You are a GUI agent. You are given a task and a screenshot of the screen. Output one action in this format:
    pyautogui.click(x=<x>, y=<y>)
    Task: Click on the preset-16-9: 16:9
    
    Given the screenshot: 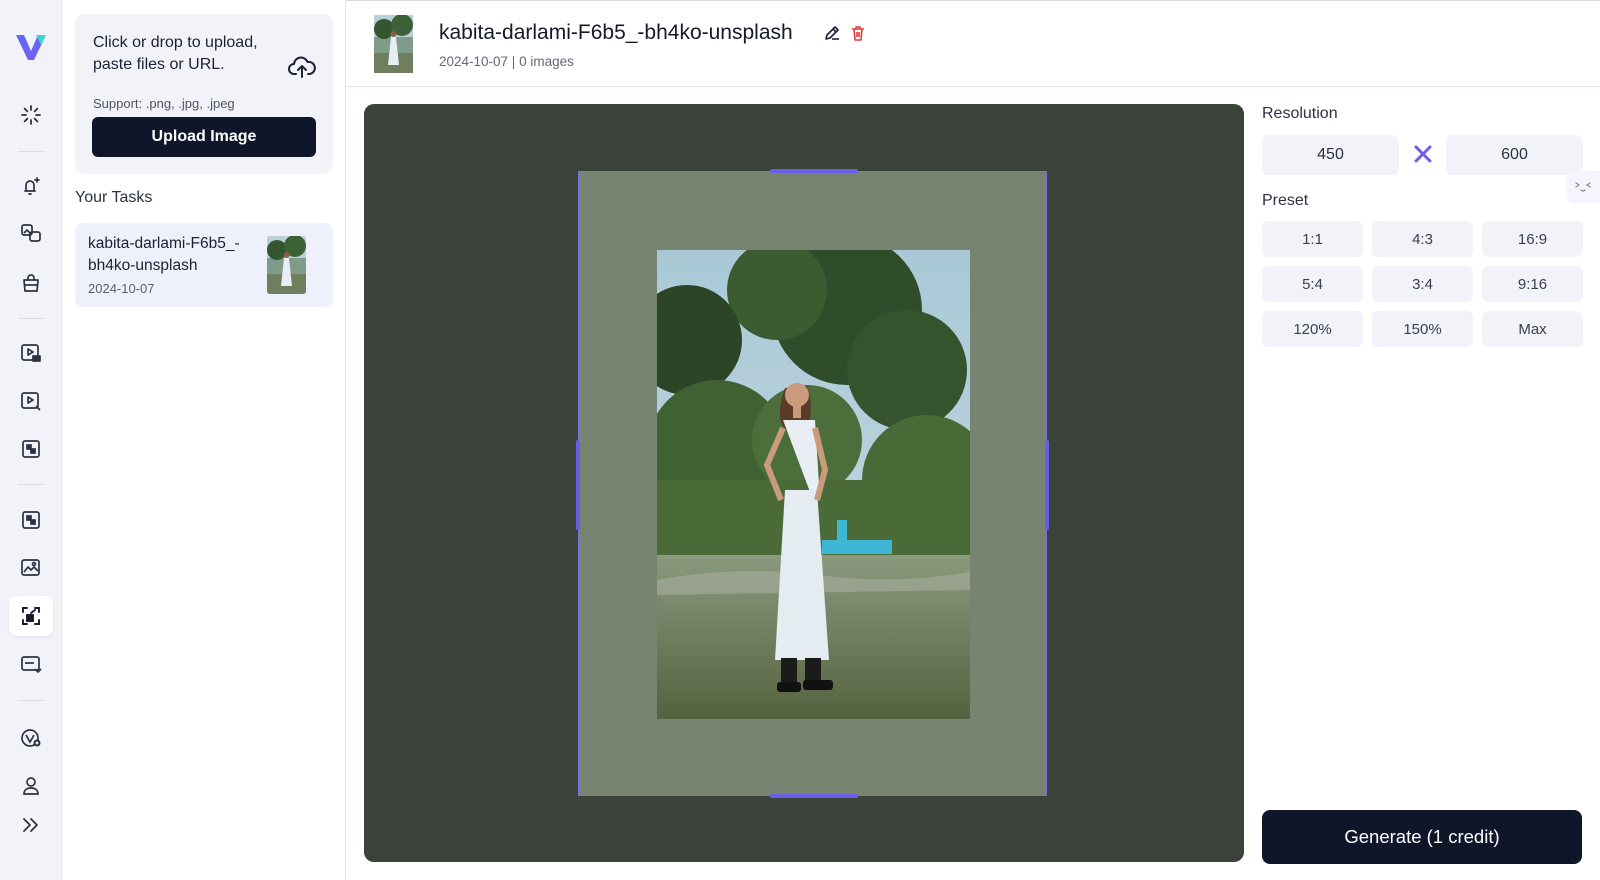 What is the action you would take?
    pyautogui.click(x=1532, y=239)
    